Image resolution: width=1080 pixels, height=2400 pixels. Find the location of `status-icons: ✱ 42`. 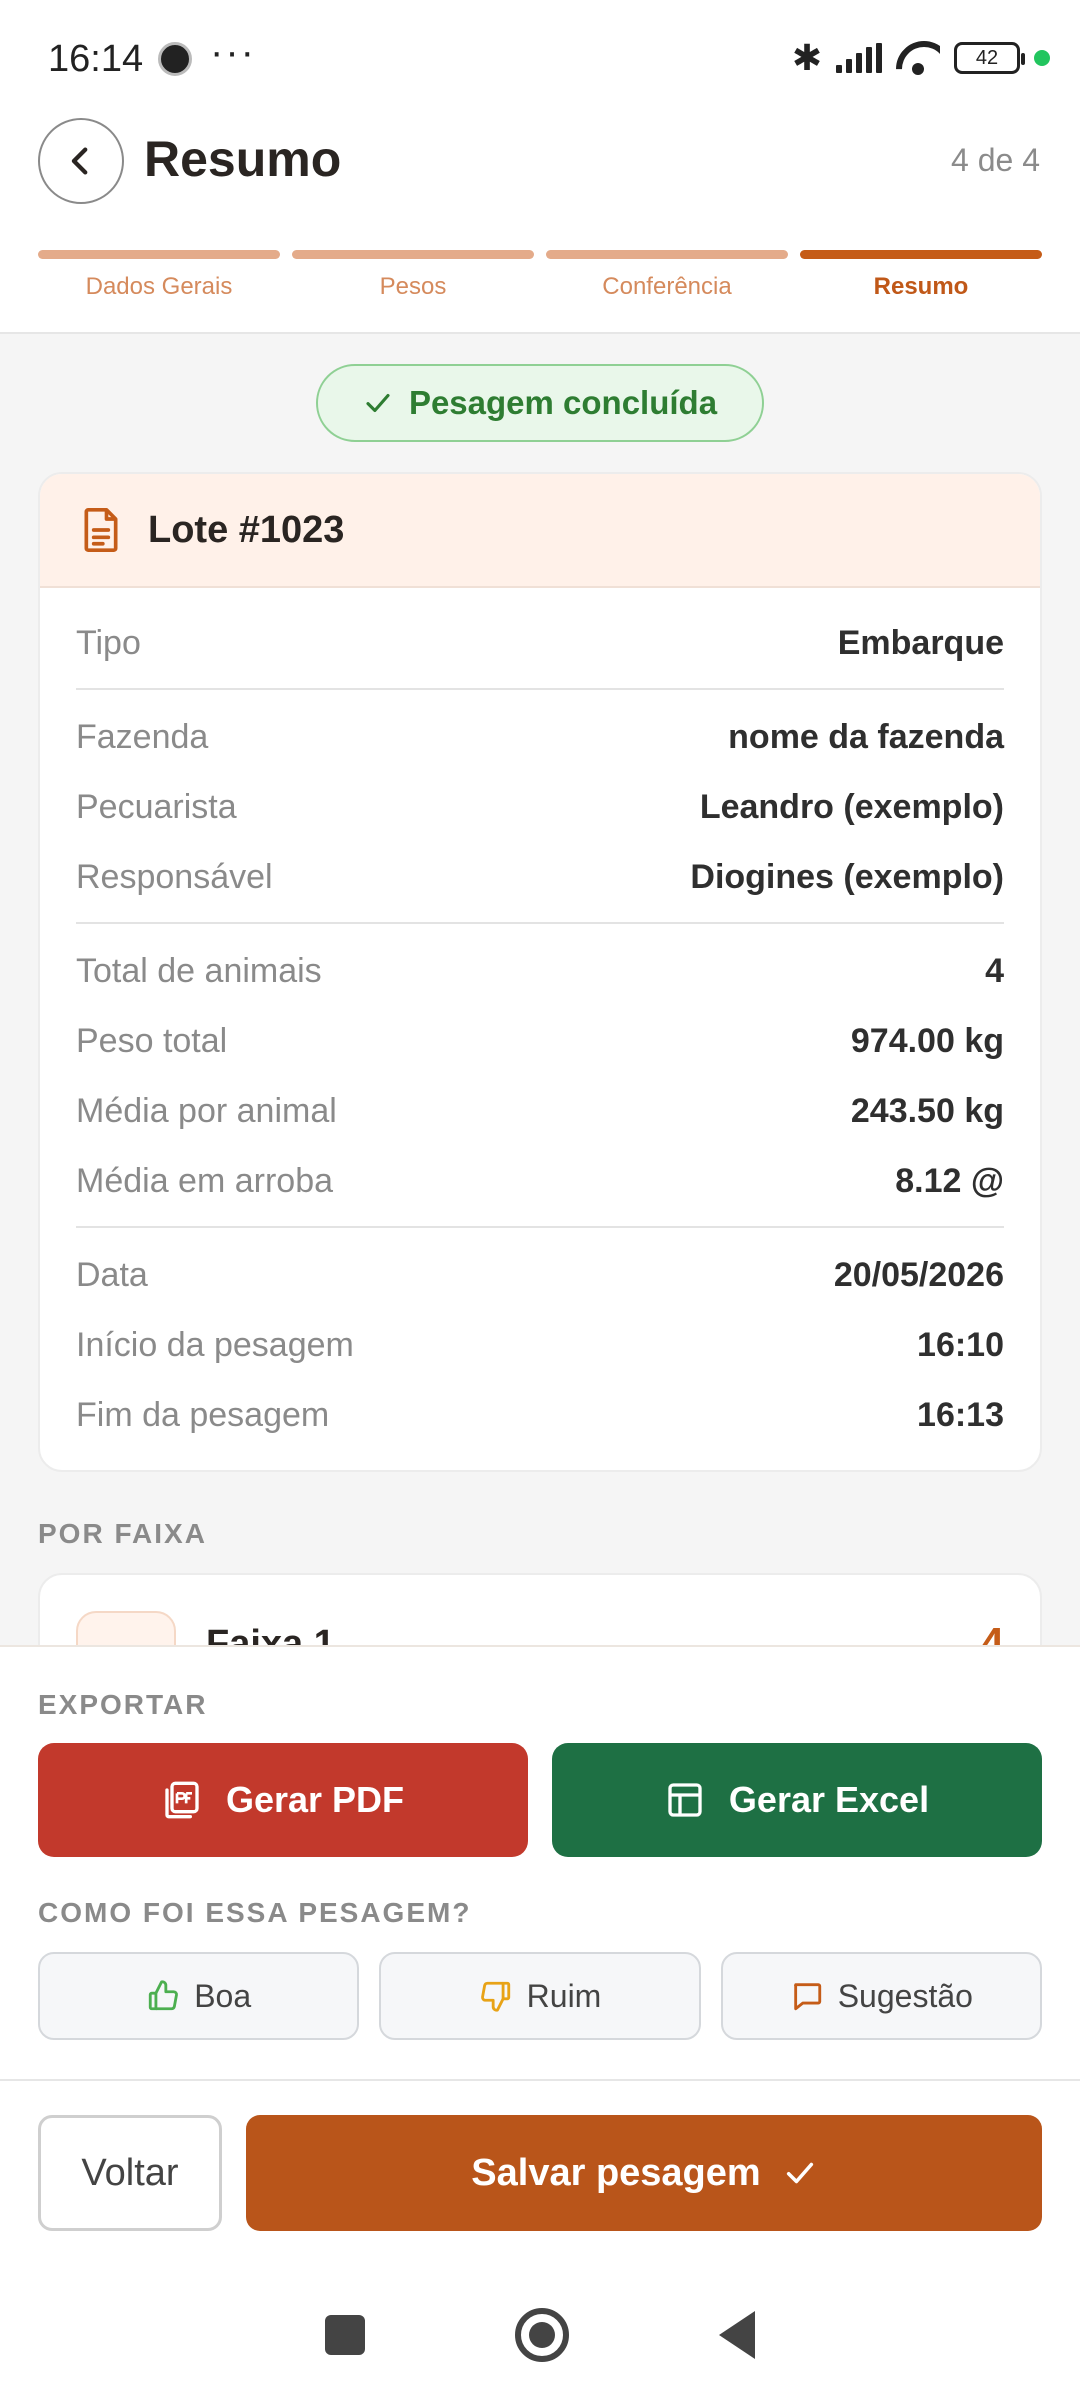

status-icons: ✱ 42 is located at coordinates (920, 57).